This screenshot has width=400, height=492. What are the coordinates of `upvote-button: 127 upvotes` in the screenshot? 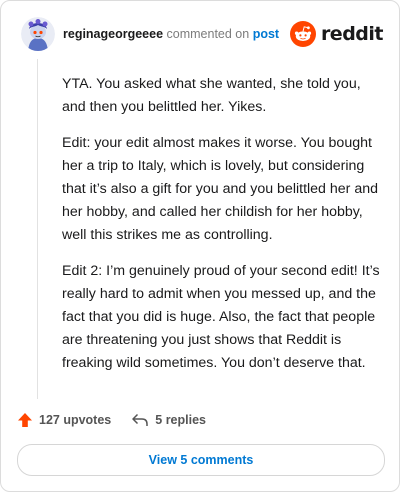 It's located at (64, 420).